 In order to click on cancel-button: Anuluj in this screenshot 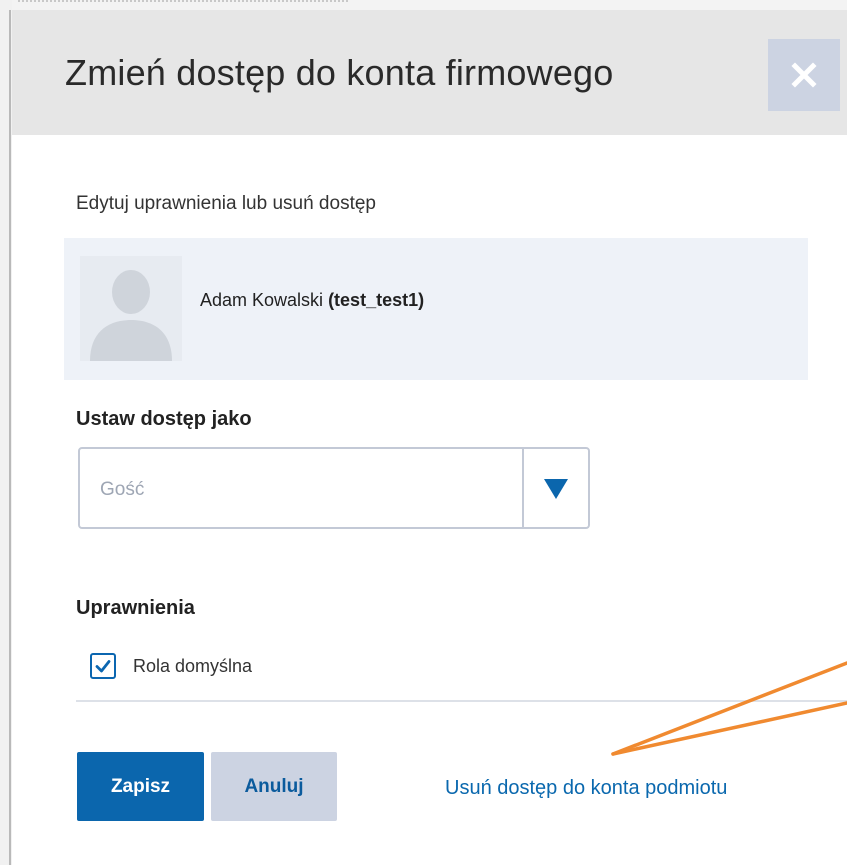, I will do `click(274, 786)`.